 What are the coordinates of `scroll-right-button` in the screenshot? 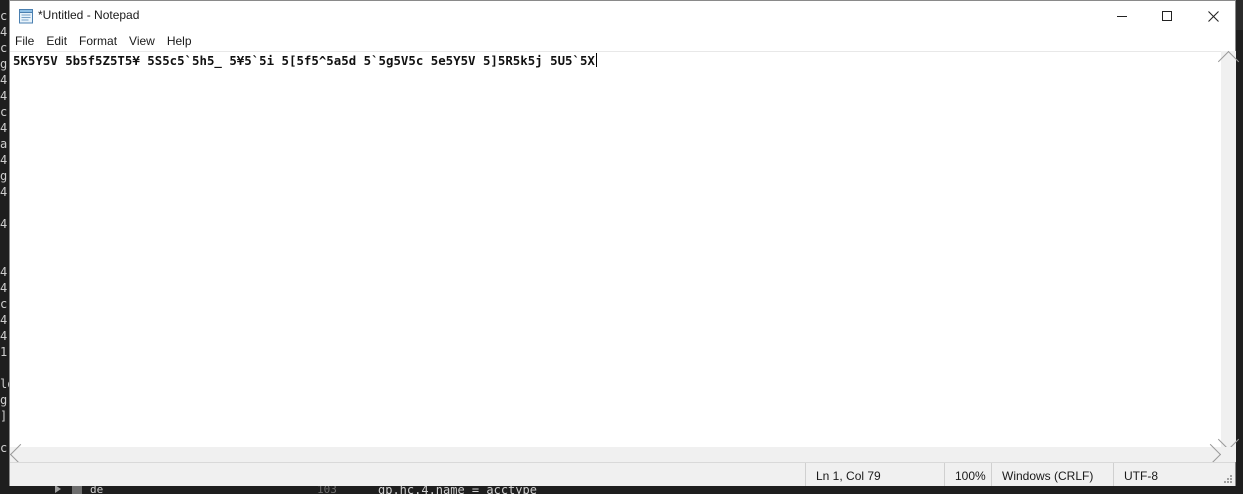 It's located at (1210, 454).